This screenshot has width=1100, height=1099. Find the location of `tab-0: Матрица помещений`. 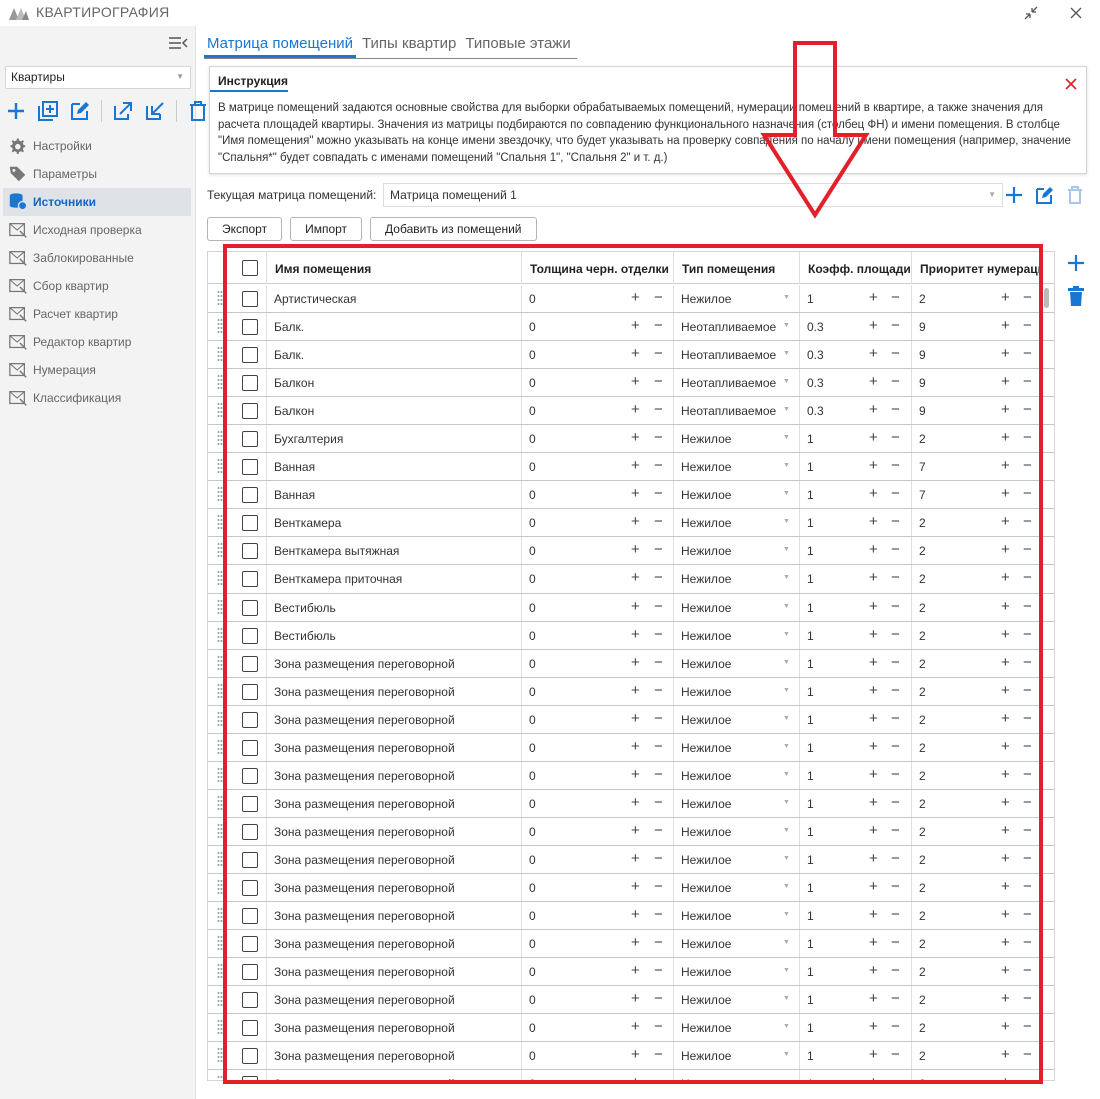

tab-0: Матрица помещений is located at coordinates (280, 45).